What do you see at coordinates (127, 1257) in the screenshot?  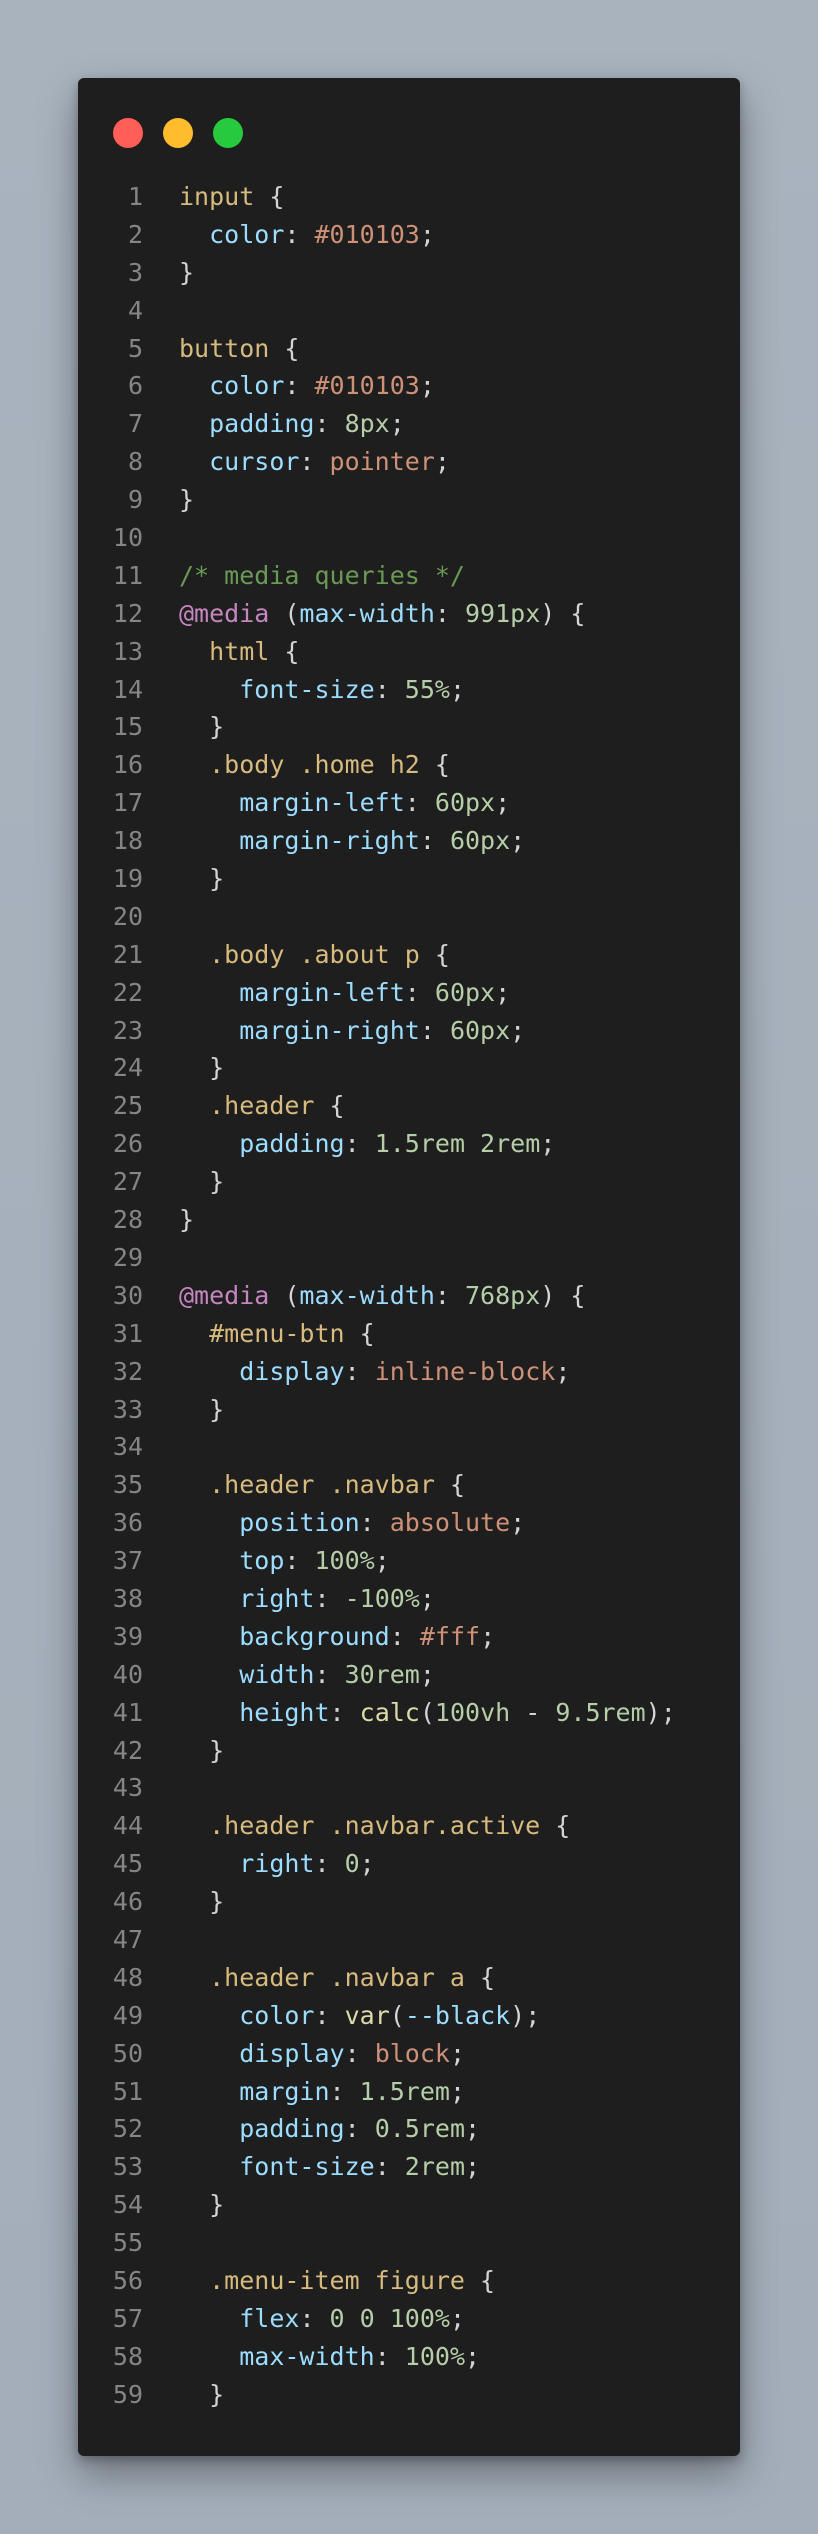 I see `line-number: 29` at bounding box center [127, 1257].